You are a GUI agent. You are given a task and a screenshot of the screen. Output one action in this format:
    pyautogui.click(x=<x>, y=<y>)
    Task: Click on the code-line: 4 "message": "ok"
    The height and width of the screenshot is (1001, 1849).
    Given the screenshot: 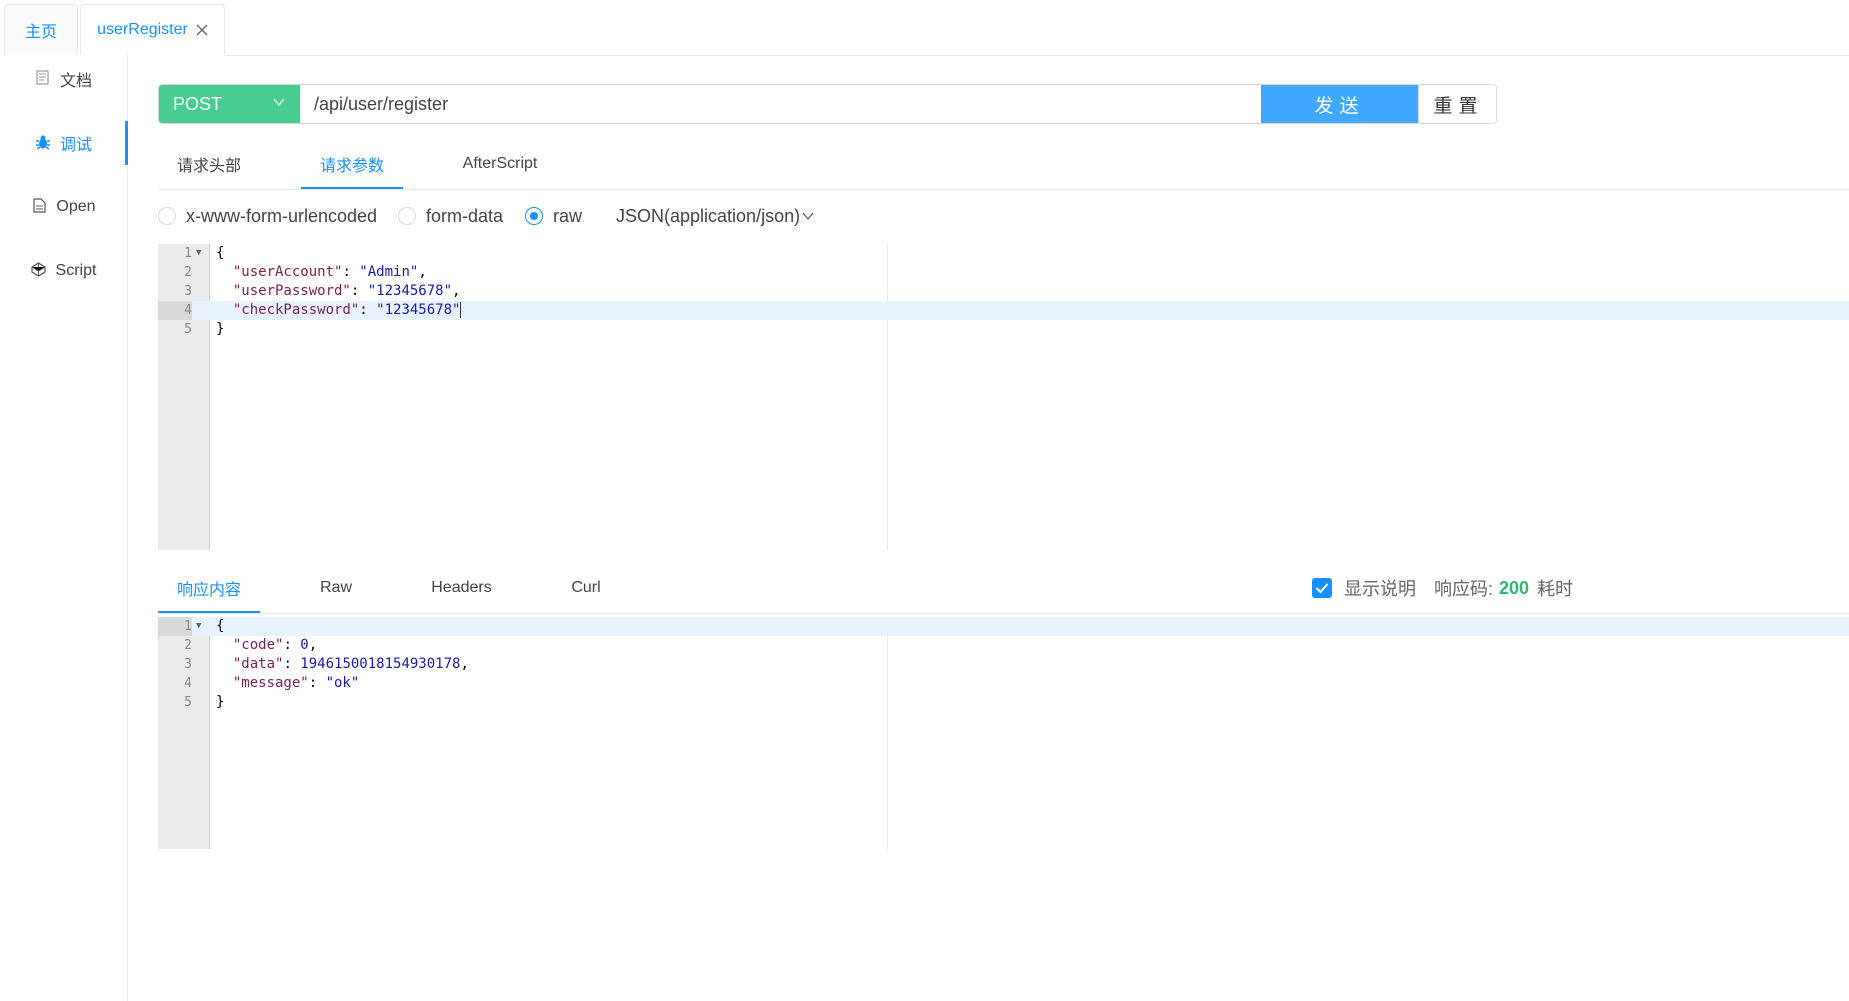 What is the action you would take?
    pyautogui.click(x=1003, y=683)
    